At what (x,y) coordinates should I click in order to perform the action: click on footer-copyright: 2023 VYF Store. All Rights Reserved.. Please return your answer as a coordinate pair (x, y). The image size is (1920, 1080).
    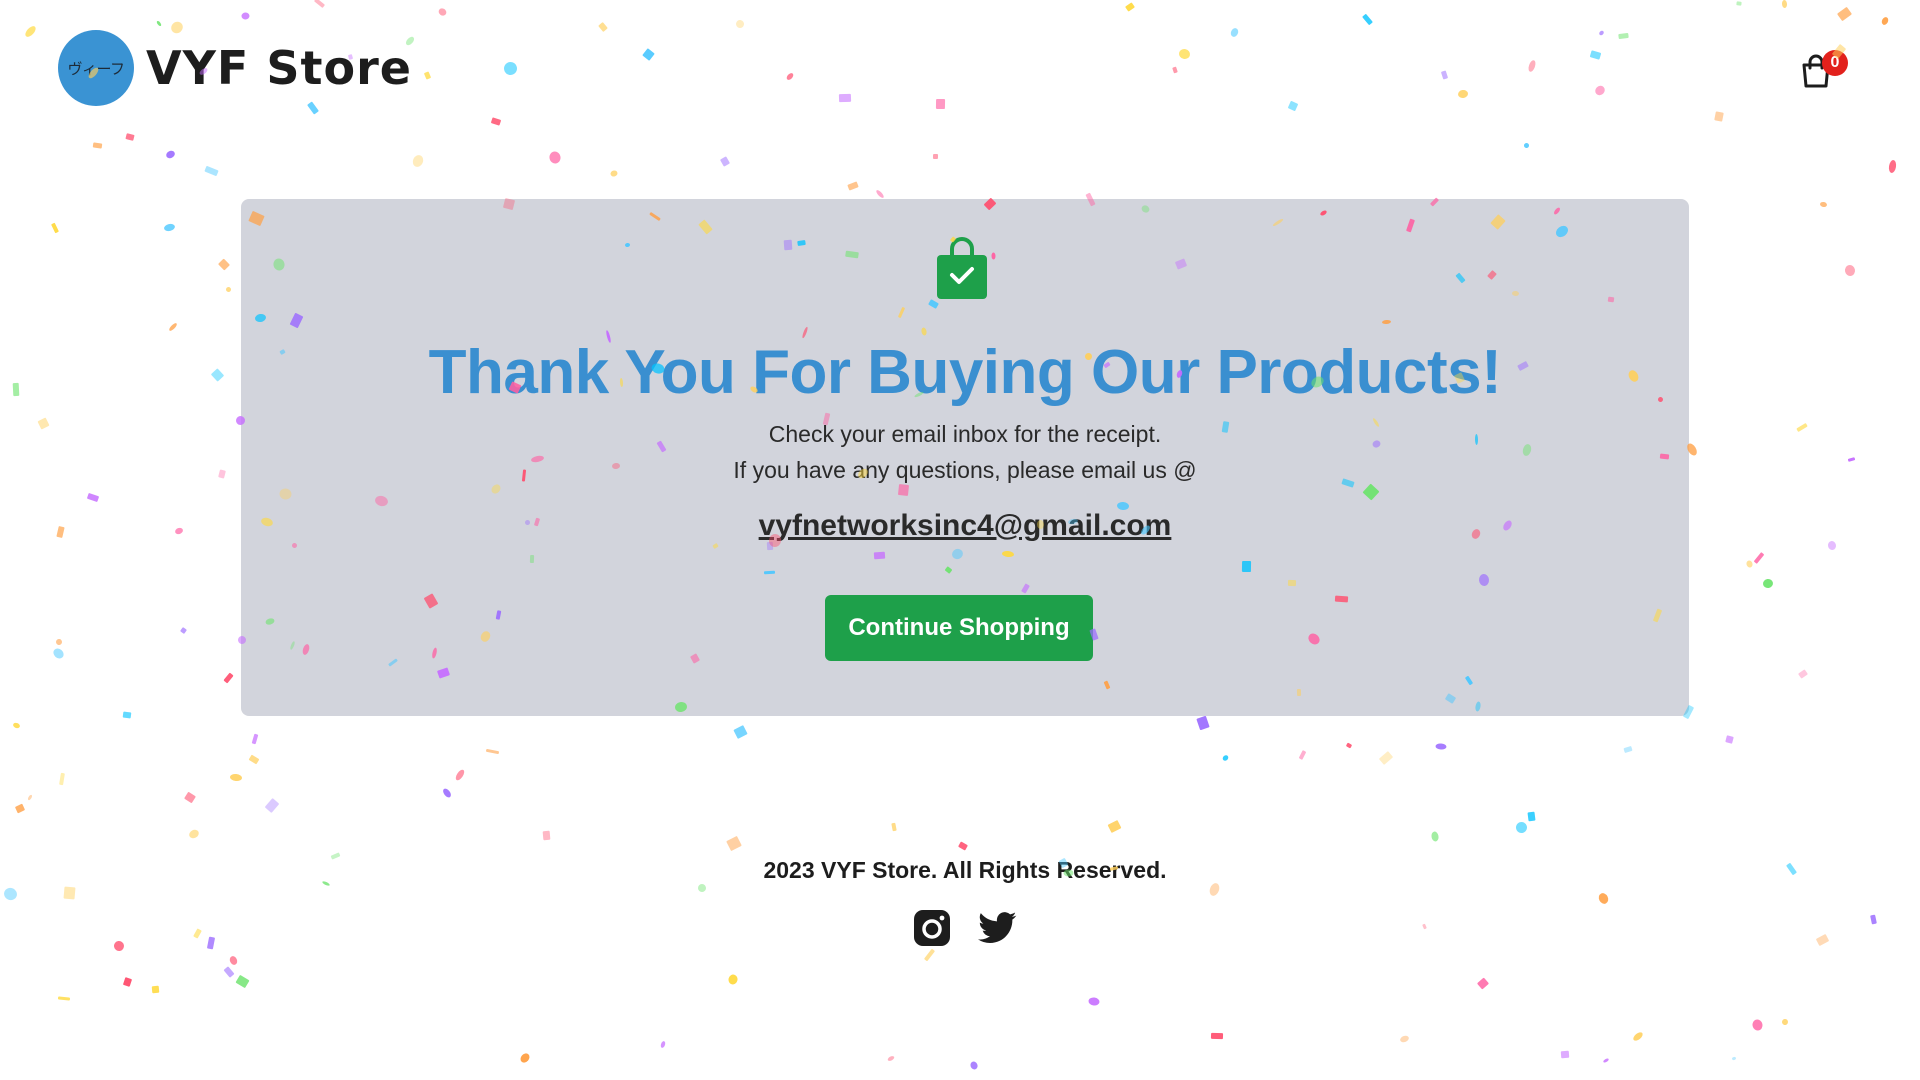
    Looking at the image, I should click on (965, 870).